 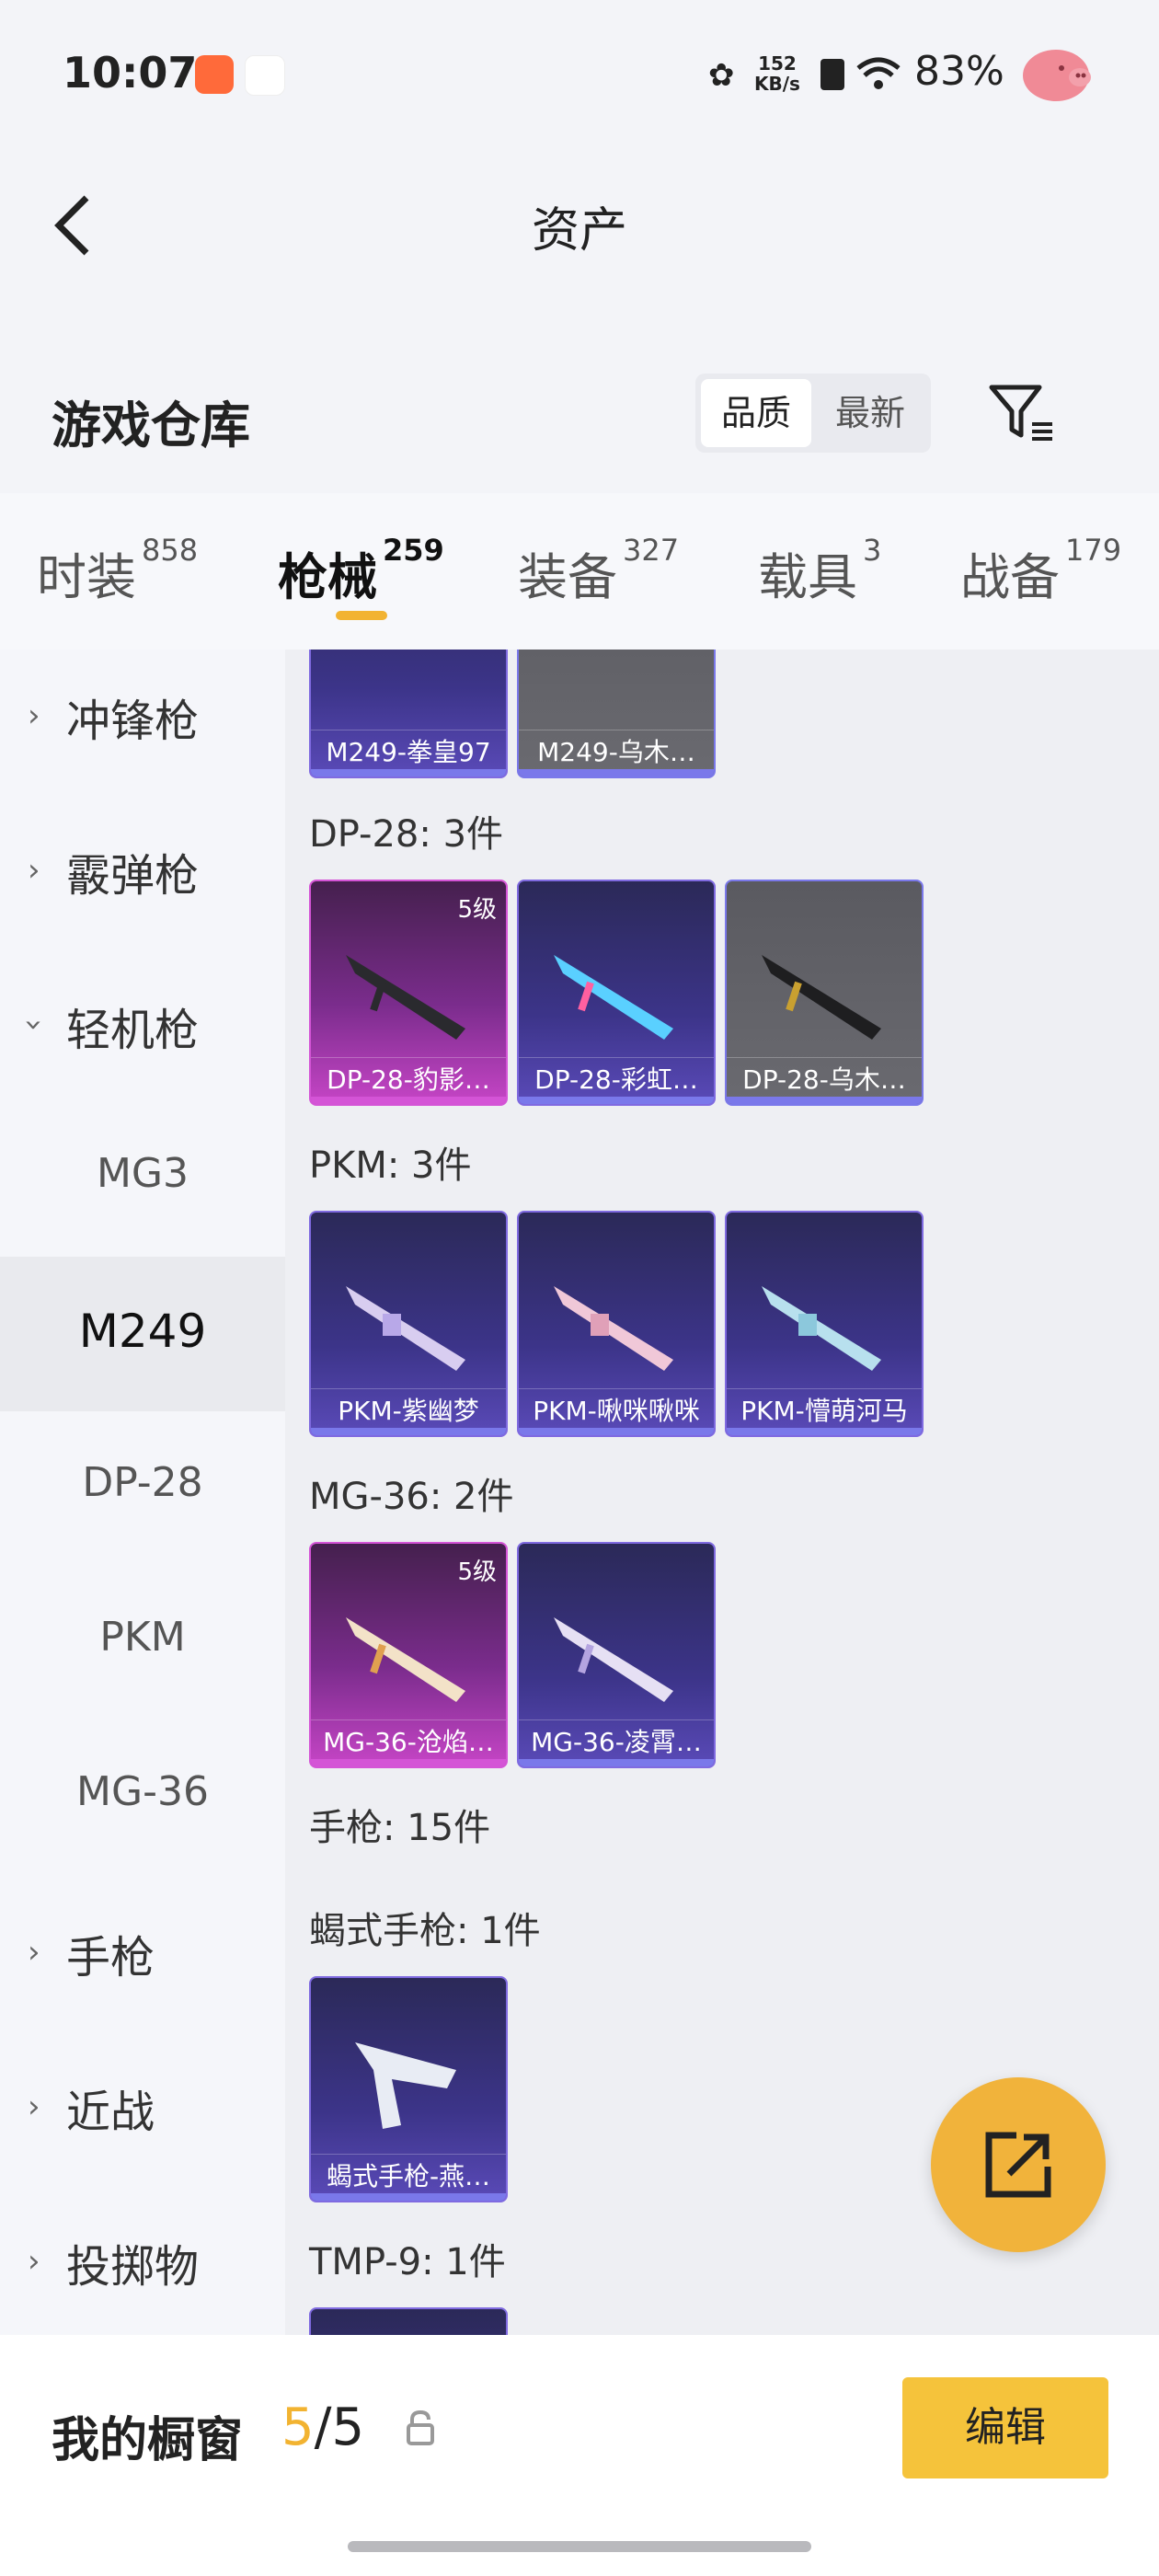 I want to click on flower-icon: ✿, so click(x=721, y=75).